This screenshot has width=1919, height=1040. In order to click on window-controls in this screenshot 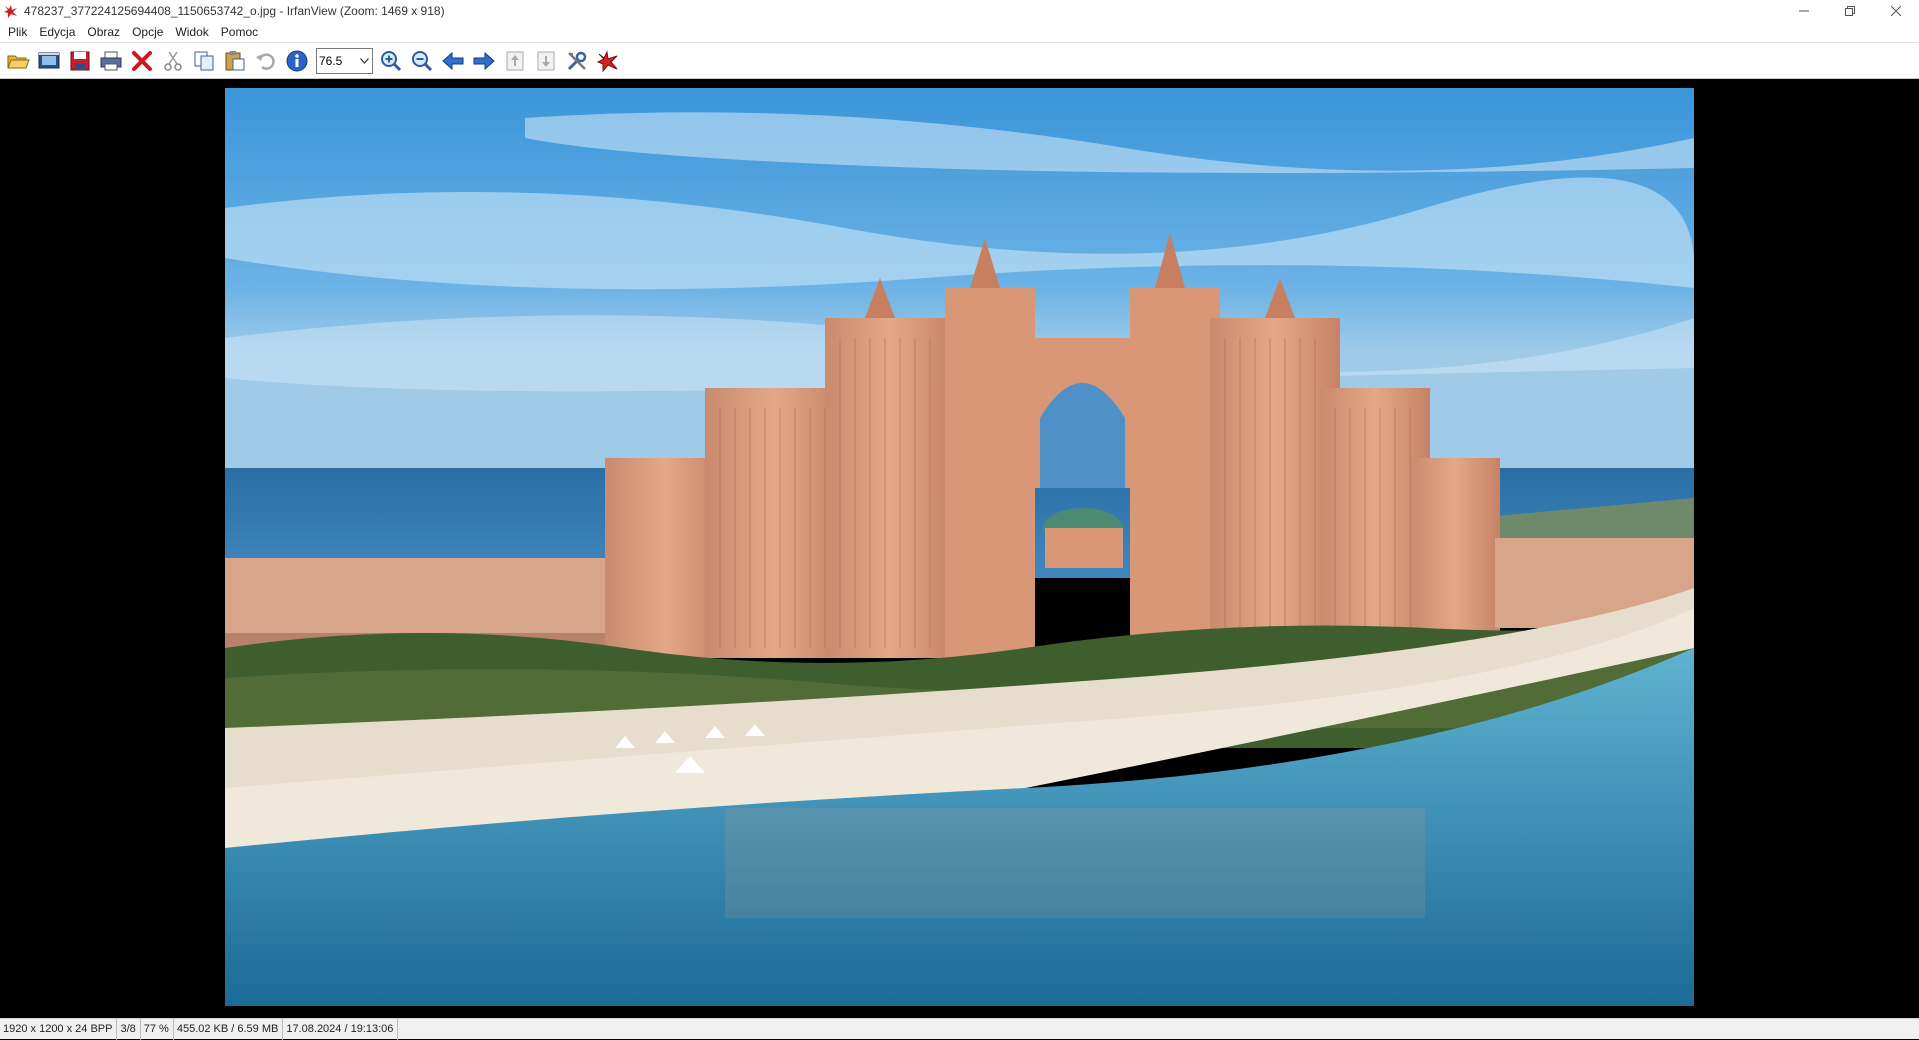, I will do `click(1850, 11)`.